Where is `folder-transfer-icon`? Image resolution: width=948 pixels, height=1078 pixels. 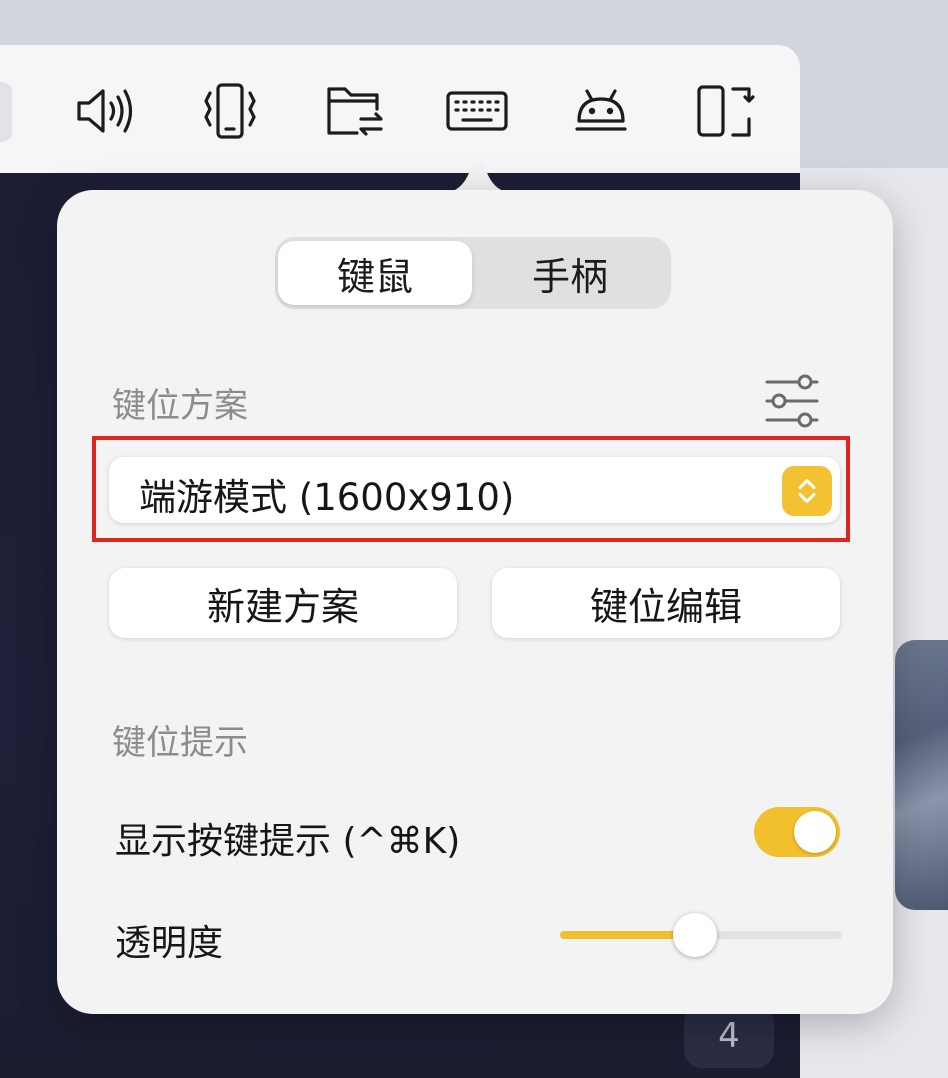
folder-transfer-icon is located at coordinates (353, 111).